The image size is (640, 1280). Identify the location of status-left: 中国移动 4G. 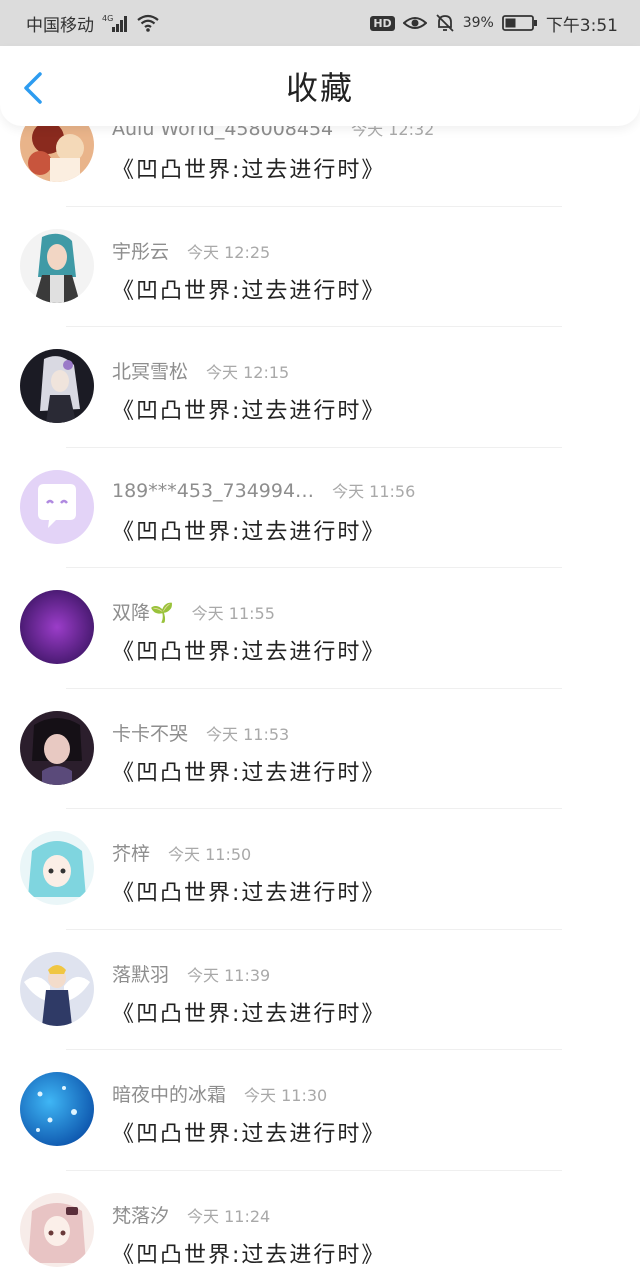
(93, 23).